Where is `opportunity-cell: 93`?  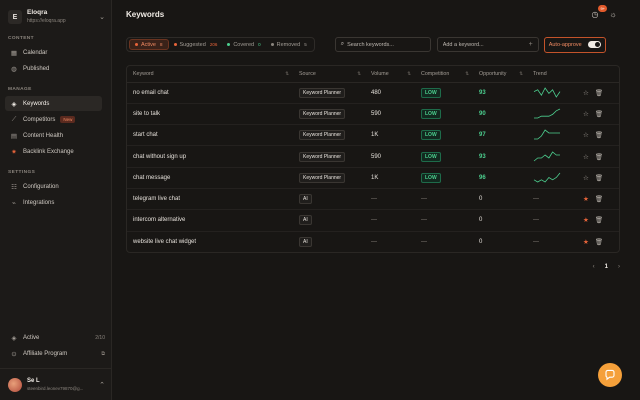
opportunity-cell: 93 is located at coordinates (500, 93).